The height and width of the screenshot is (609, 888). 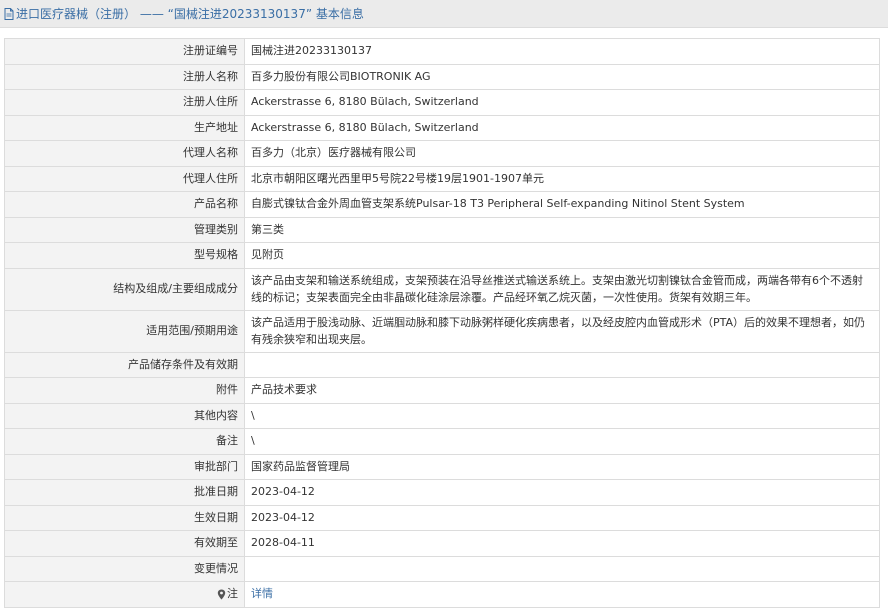 What do you see at coordinates (221, 594) in the screenshot?
I see `pin-icon` at bounding box center [221, 594].